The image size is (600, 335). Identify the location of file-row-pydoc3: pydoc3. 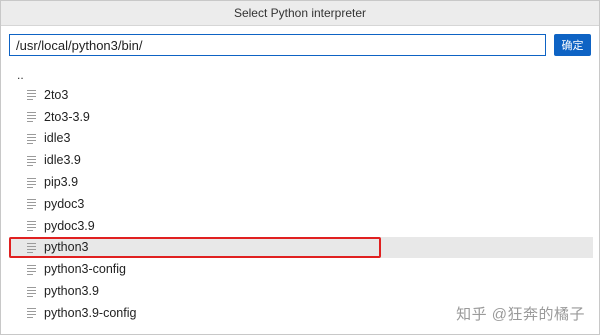
(301, 204).